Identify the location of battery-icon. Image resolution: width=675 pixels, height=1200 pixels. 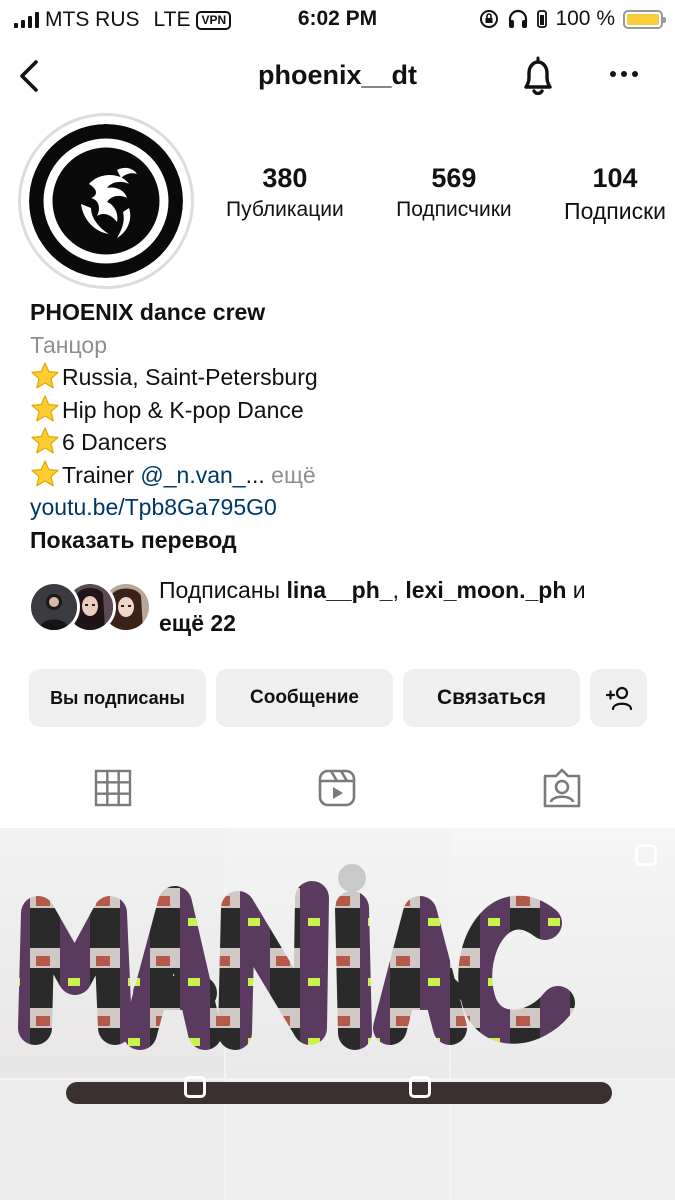
(644, 19).